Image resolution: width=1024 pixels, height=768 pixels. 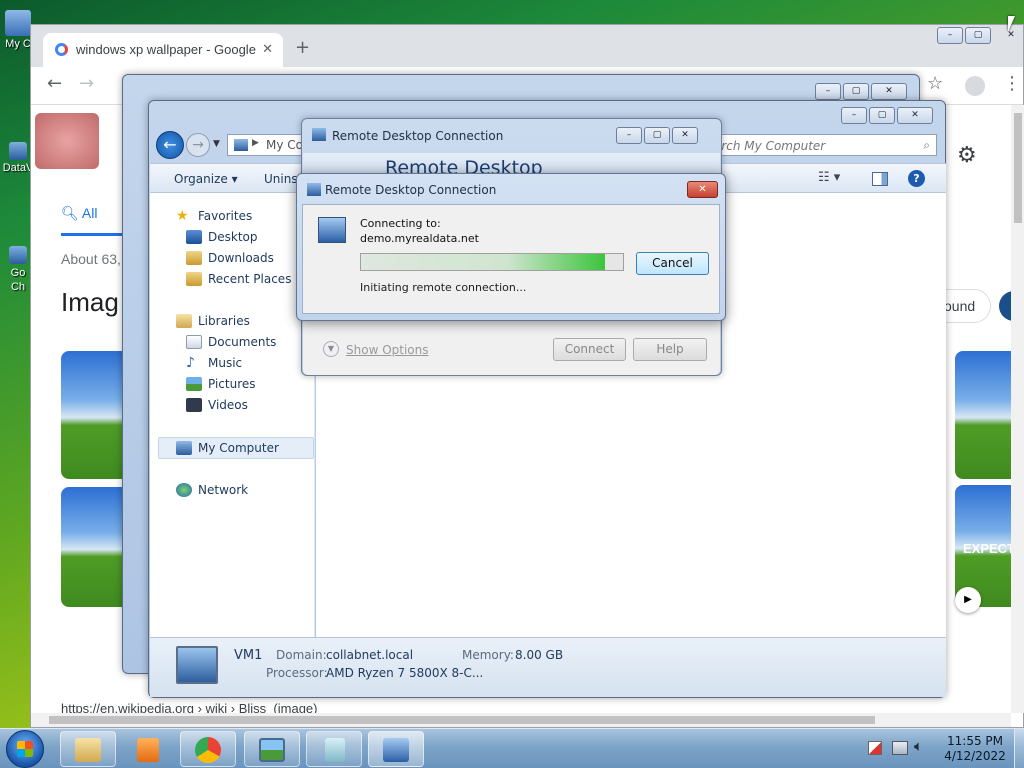 What do you see at coordinates (267, 49) in the screenshot?
I see `tab-close-icon: ✕` at bounding box center [267, 49].